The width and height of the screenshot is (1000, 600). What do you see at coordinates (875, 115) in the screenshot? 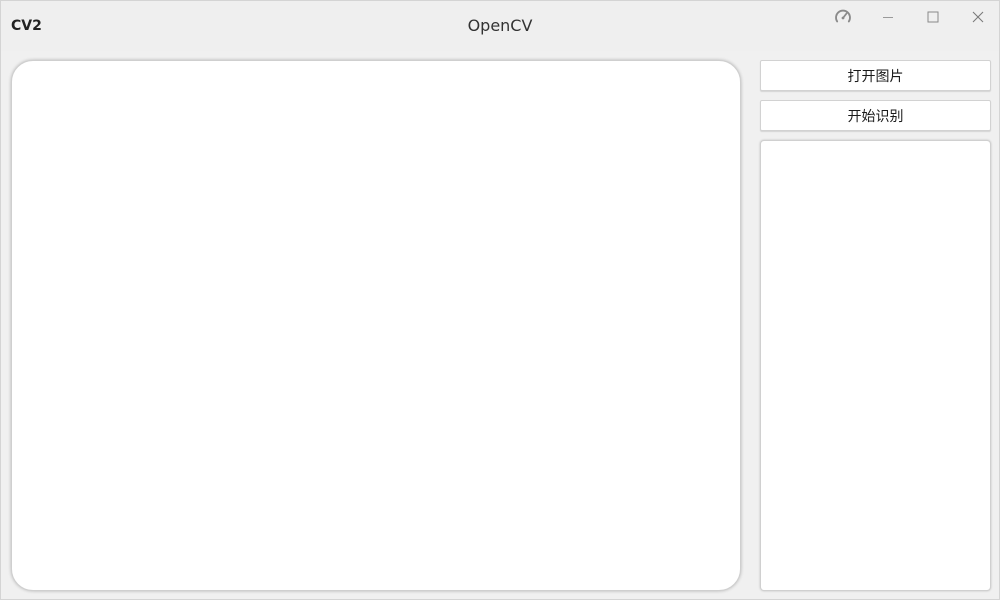
I see `start-recognition-button: 开始识别` at bounding box center [875, 115].